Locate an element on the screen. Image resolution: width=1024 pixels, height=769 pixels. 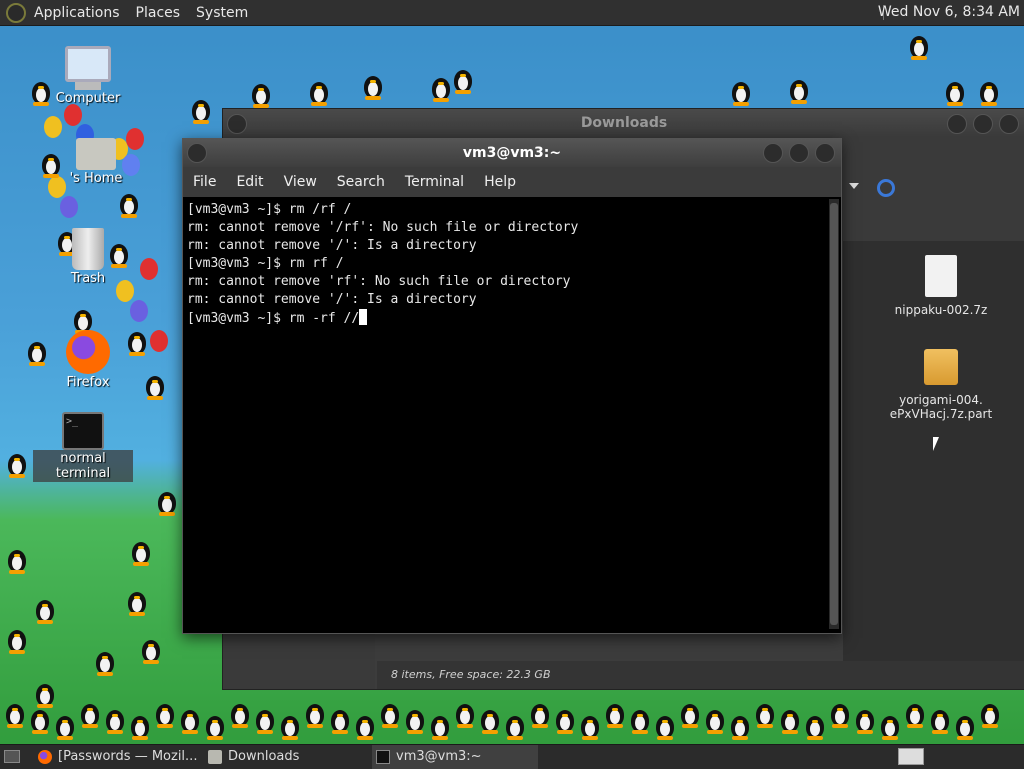
file-item: nippaku-002.7z is located at coordinates (941, 286).